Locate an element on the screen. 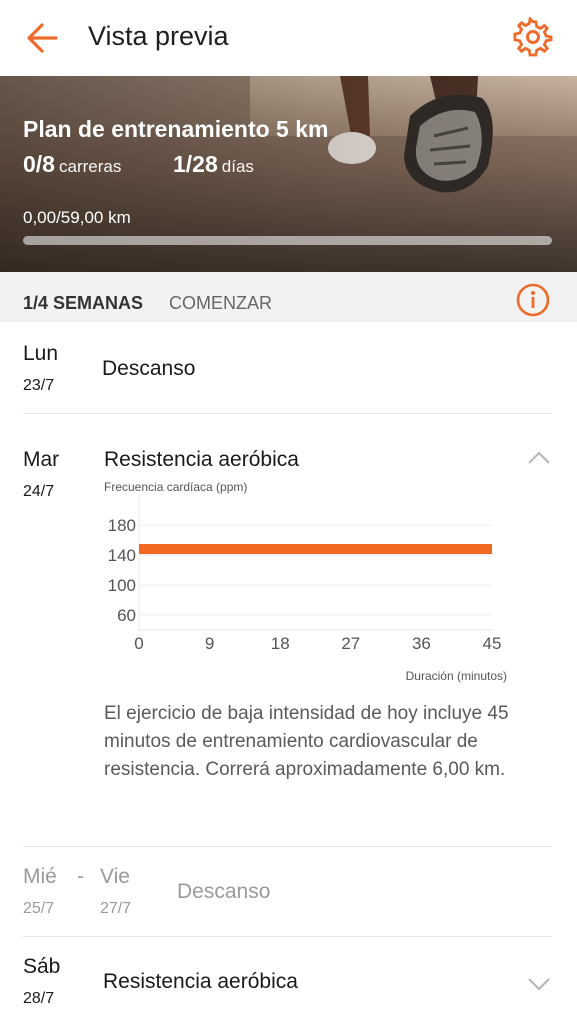  chart-x-tick-label: 0 is located at coordinates (138, 643).